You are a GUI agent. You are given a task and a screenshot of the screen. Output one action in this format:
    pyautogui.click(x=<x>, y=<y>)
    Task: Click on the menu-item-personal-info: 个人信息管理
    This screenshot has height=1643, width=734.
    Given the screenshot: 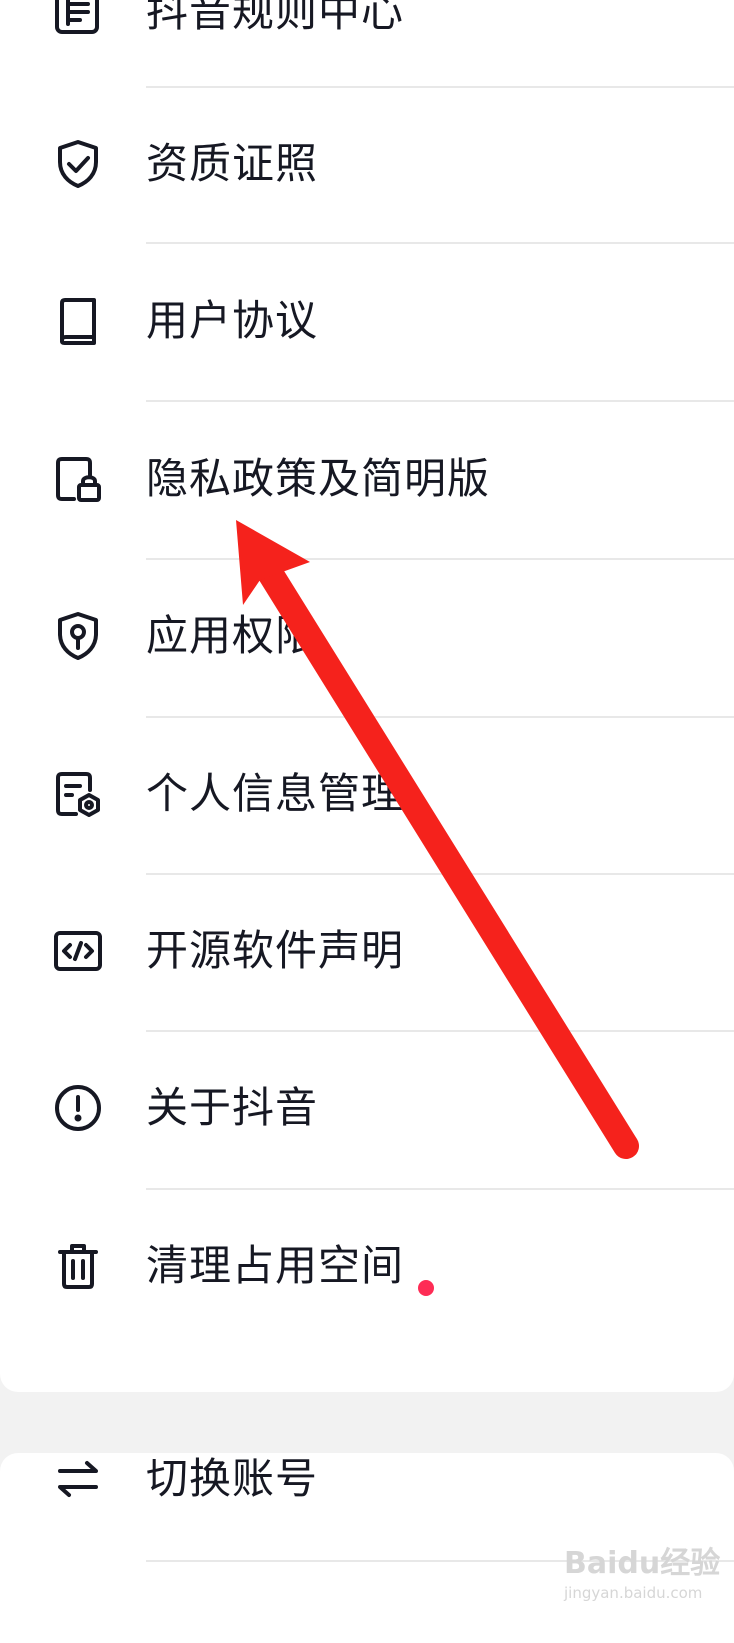 What is the action you would take?
    pyautogui.click(x=367, y=793)
    